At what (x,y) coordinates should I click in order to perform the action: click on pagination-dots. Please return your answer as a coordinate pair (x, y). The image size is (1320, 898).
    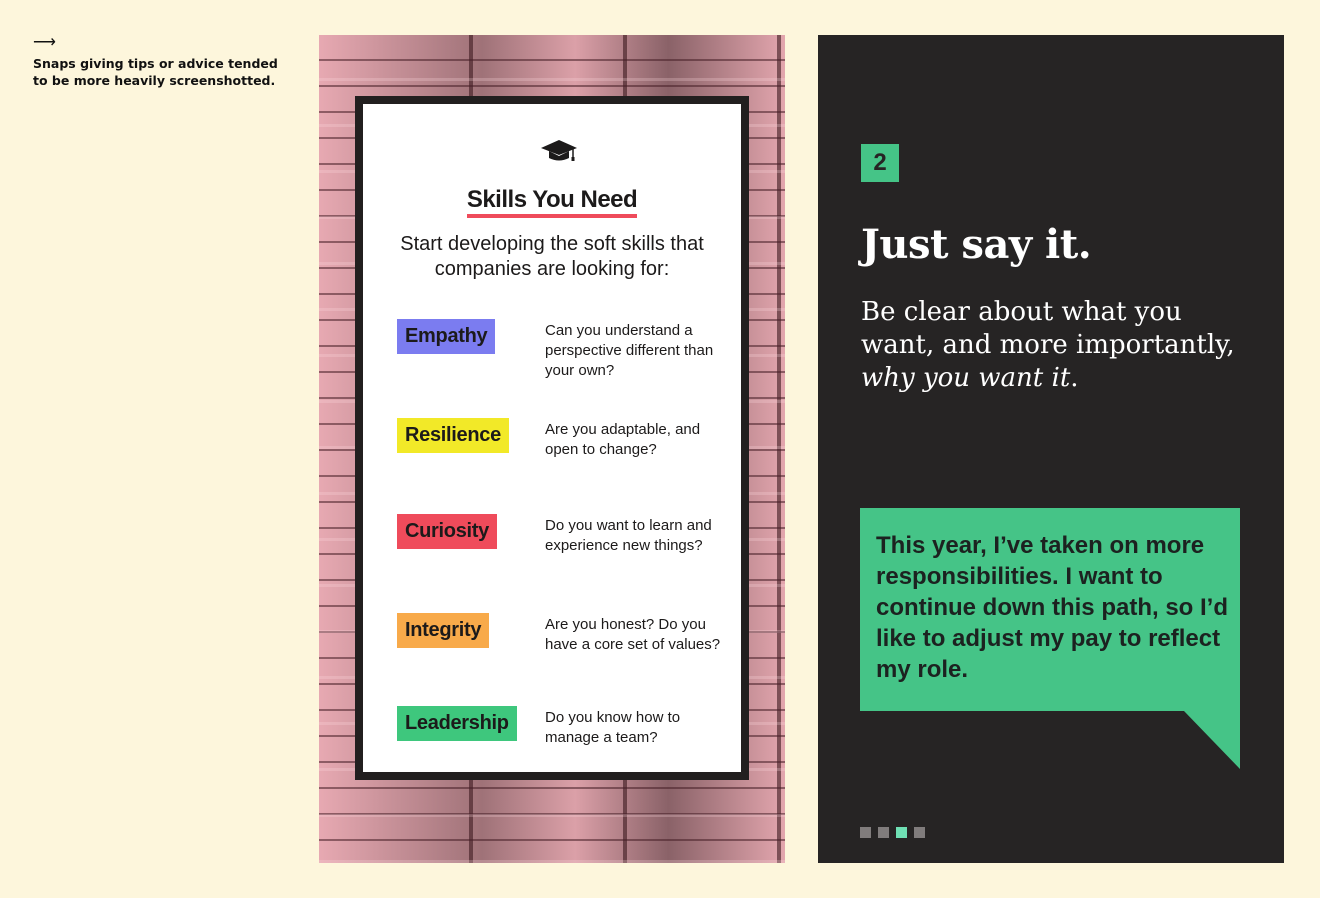
    Looking at the image, I should click on (896, 831).